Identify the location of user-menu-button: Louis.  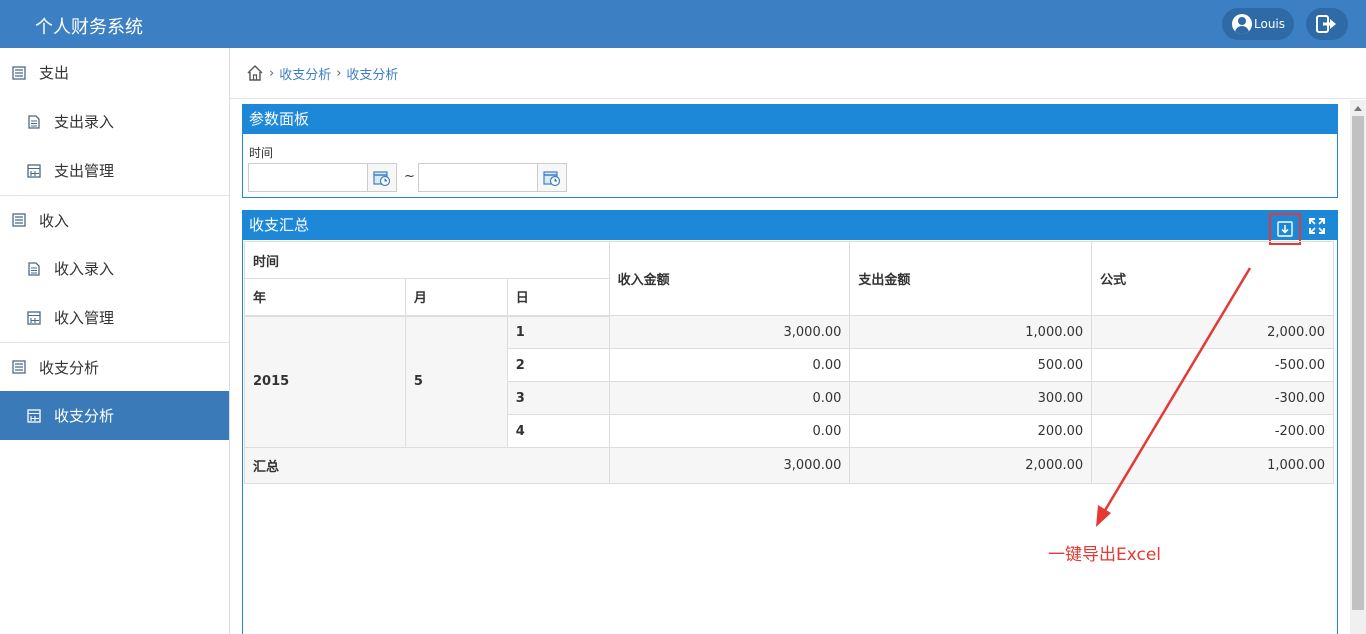
(1258, 24).